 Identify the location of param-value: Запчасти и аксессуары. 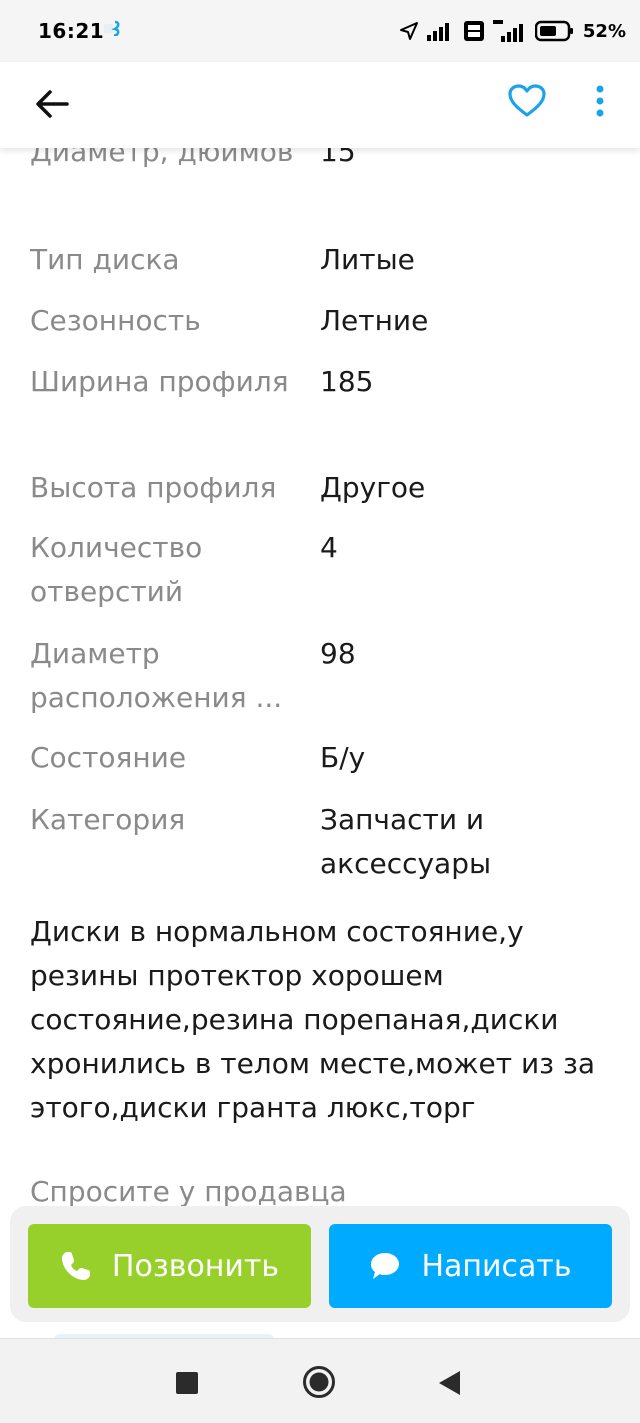
(406, 841).